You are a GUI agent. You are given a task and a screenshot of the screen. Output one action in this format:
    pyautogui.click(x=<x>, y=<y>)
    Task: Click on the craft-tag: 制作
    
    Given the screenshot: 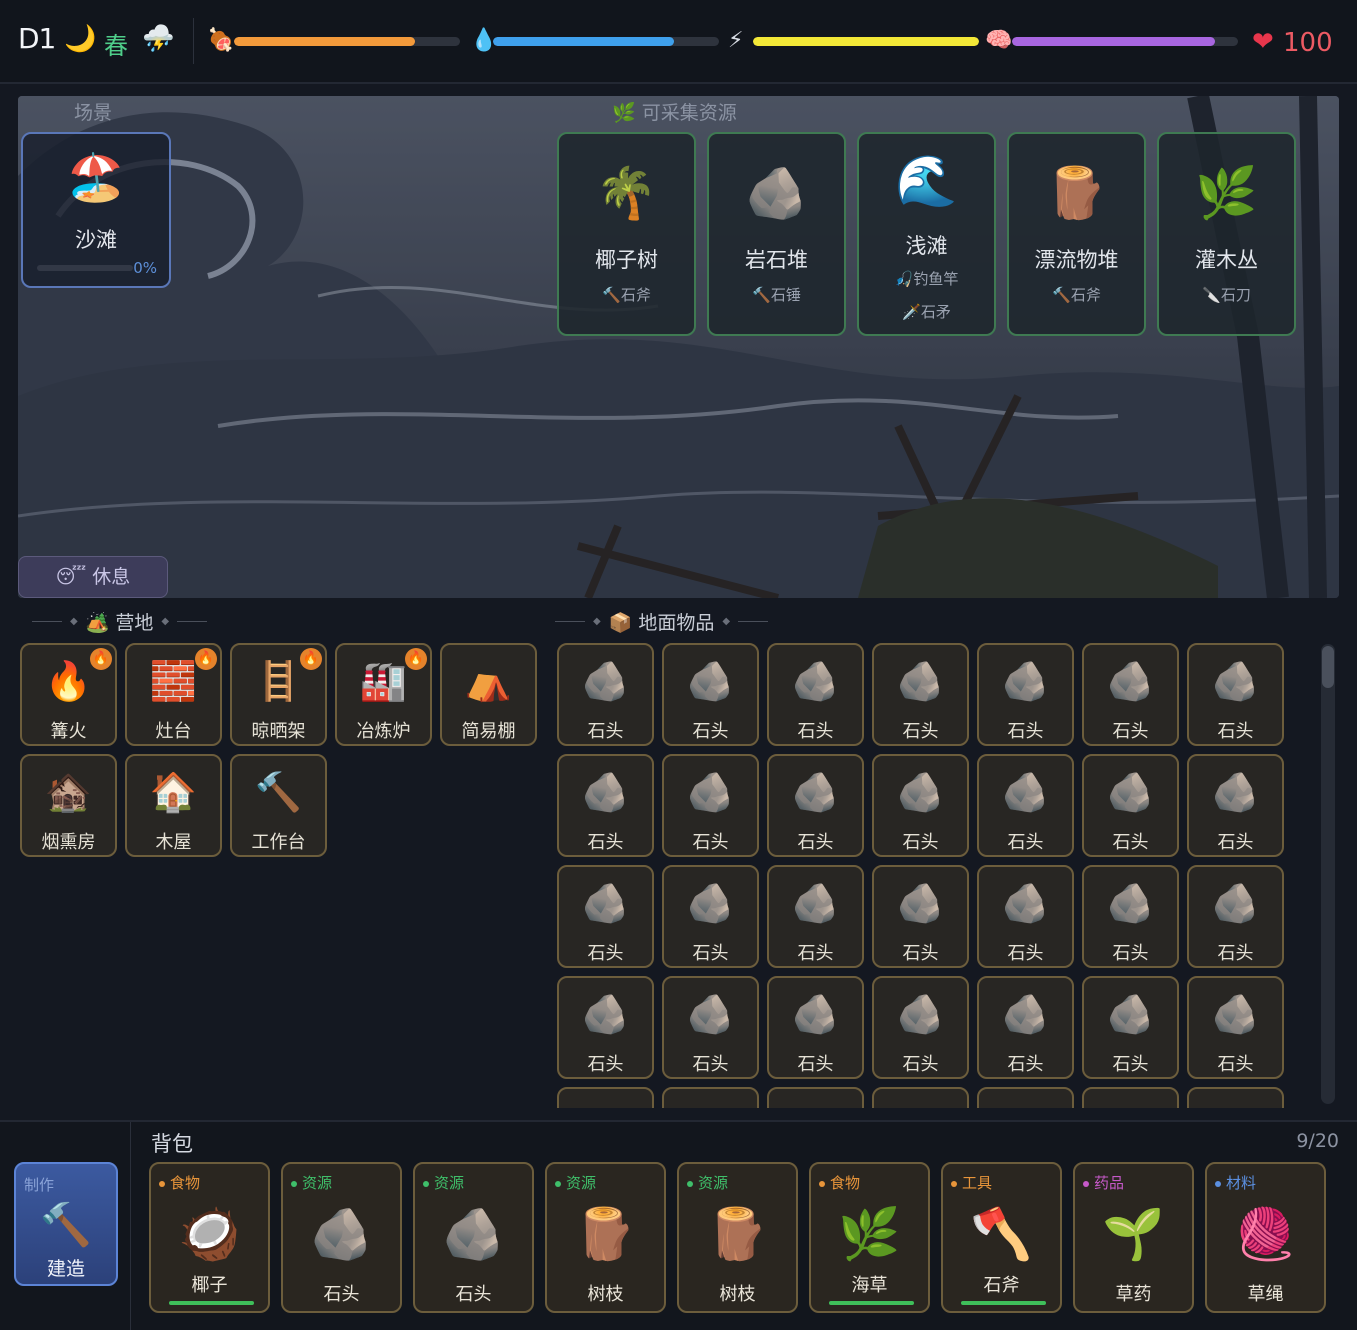 What is the action you would take?
    pyautogui.click(x=39, y=1185)
    